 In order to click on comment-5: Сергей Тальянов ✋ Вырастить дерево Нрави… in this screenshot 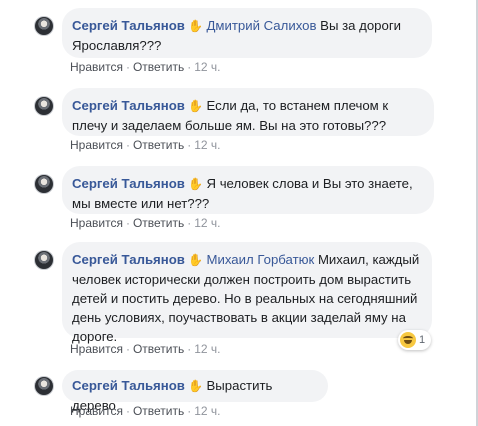, I will do `click(235, 396)`.